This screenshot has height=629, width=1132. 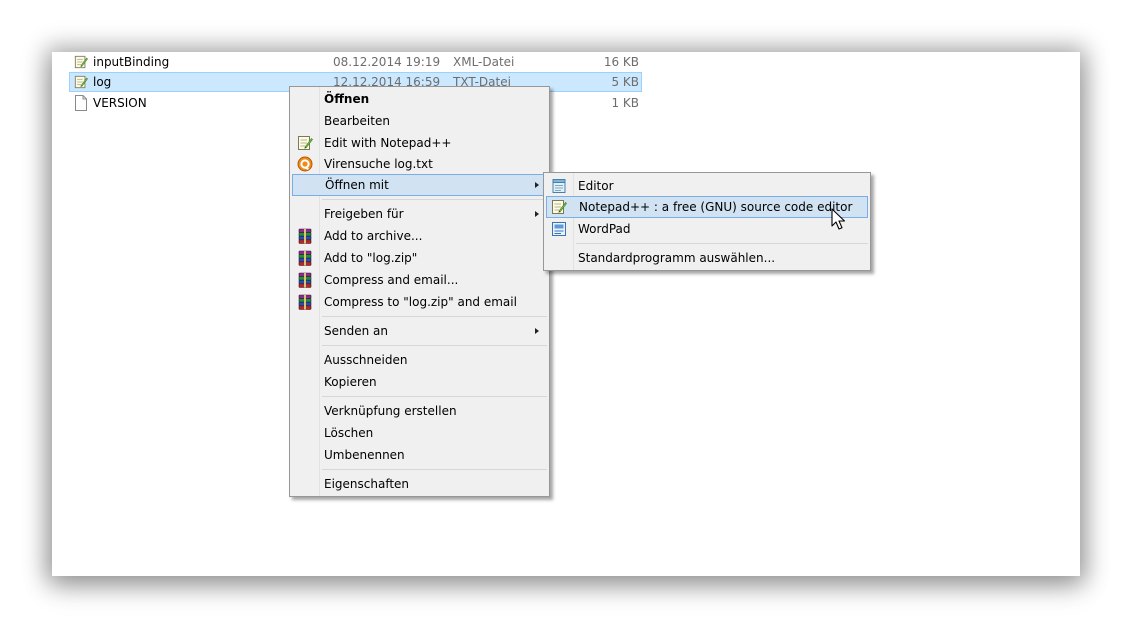 I want to click on menu-item-send-to: Senden an, so click(x=419, y=331).